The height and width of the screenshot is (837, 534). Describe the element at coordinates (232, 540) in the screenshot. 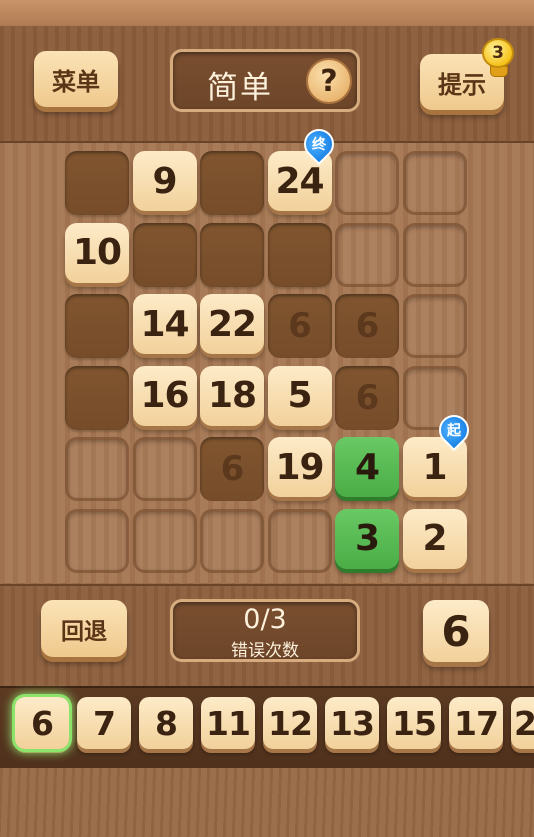

I see `board-cell-r5-c2` at that location.